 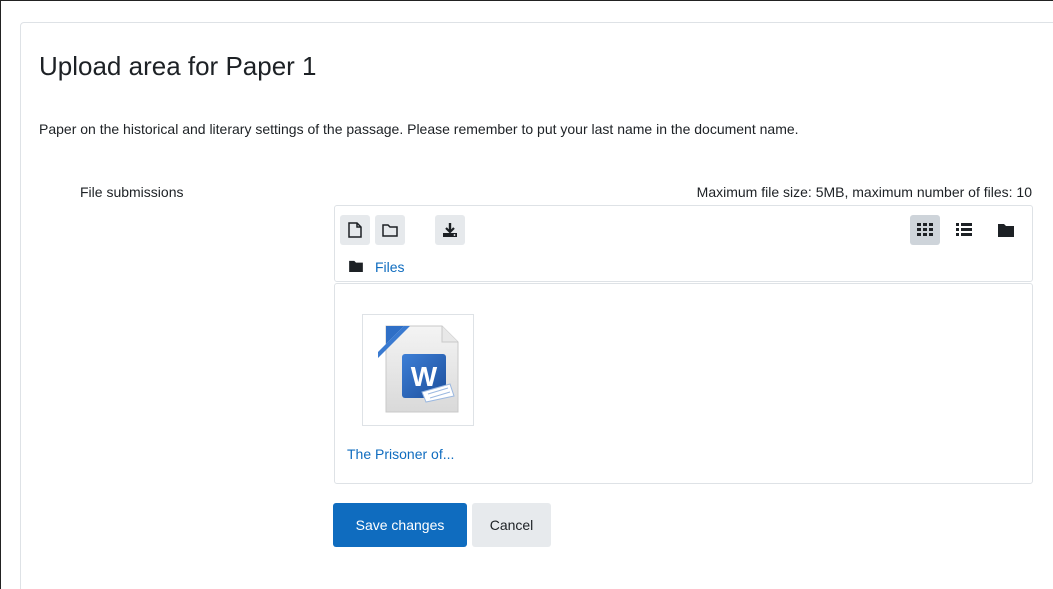 I want to click on file-submissions-label: File submissions, so click(x=132, y=192).